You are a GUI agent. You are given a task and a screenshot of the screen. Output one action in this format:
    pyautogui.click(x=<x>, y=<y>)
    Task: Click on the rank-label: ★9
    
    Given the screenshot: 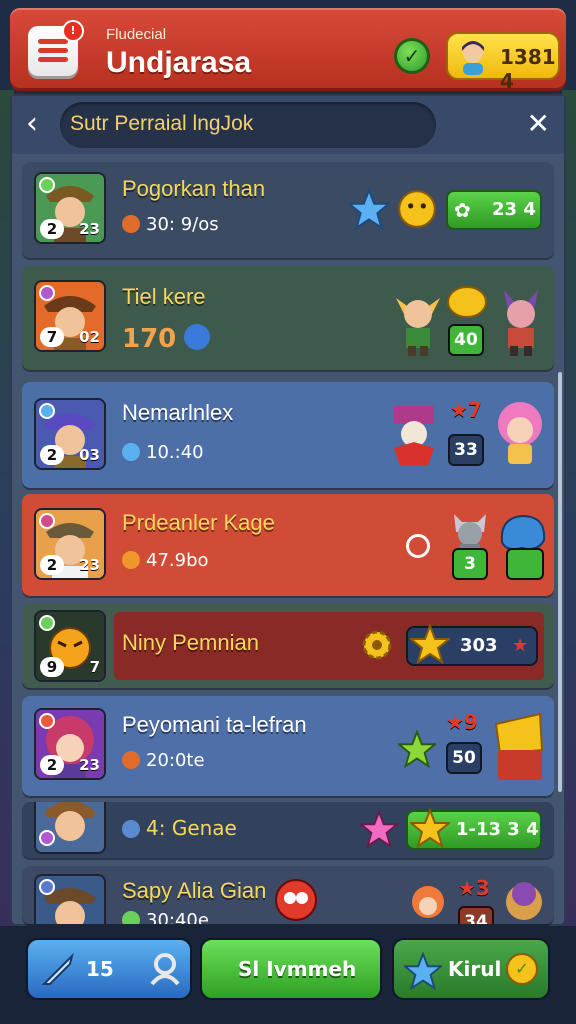 What is the action you would take?
    pyautogui.click(x=462, y=722)
    